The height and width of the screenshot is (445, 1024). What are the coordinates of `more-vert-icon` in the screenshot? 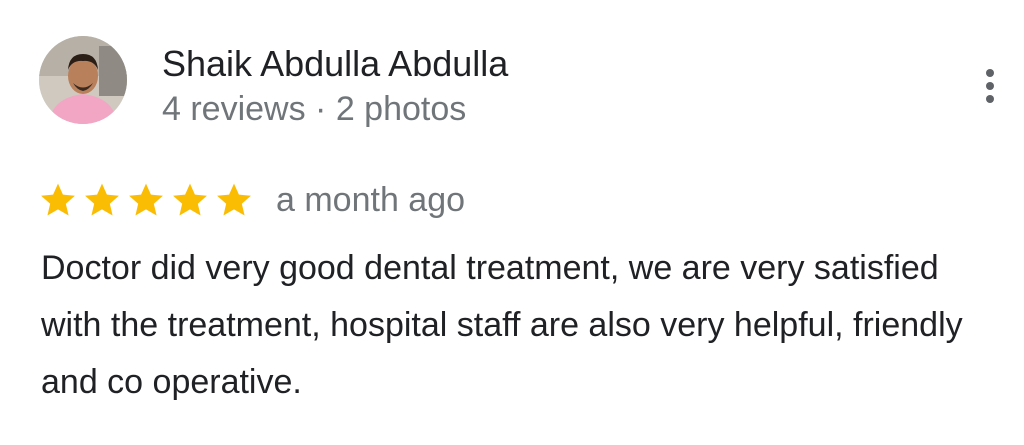 It's located at (990, 86).